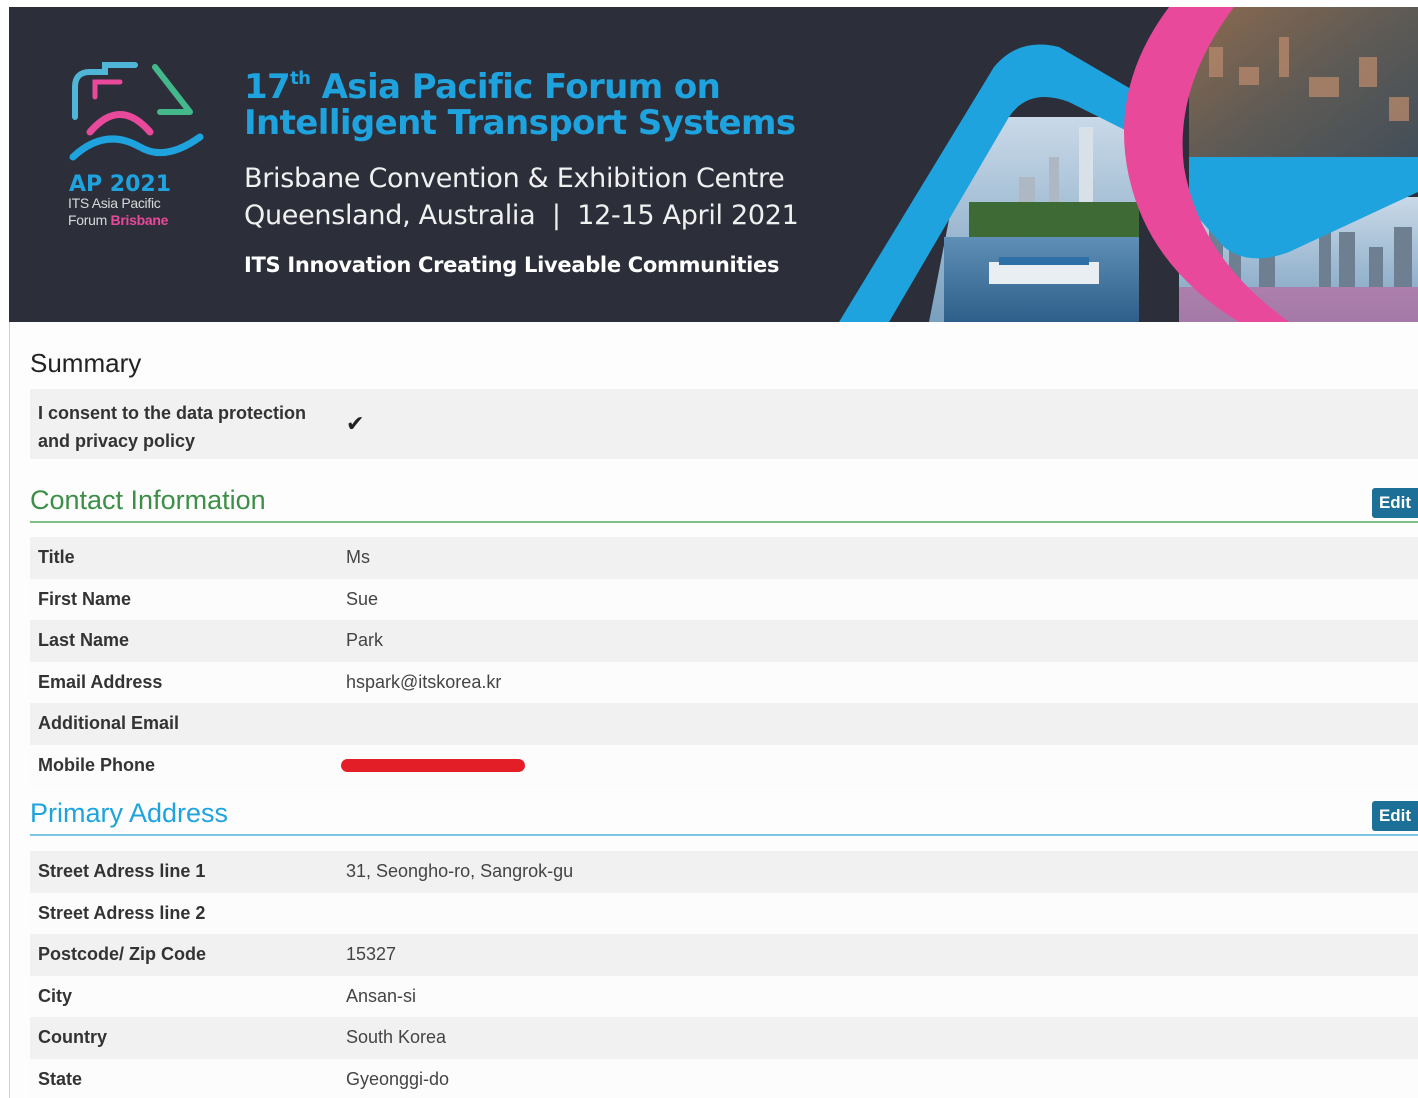 The image size is (1418, 1098). What do you see at coordinates (398, 1078) in the screenshot?
I see `row-value: Gyeonggi-do` at bounding box center [398, 1078].